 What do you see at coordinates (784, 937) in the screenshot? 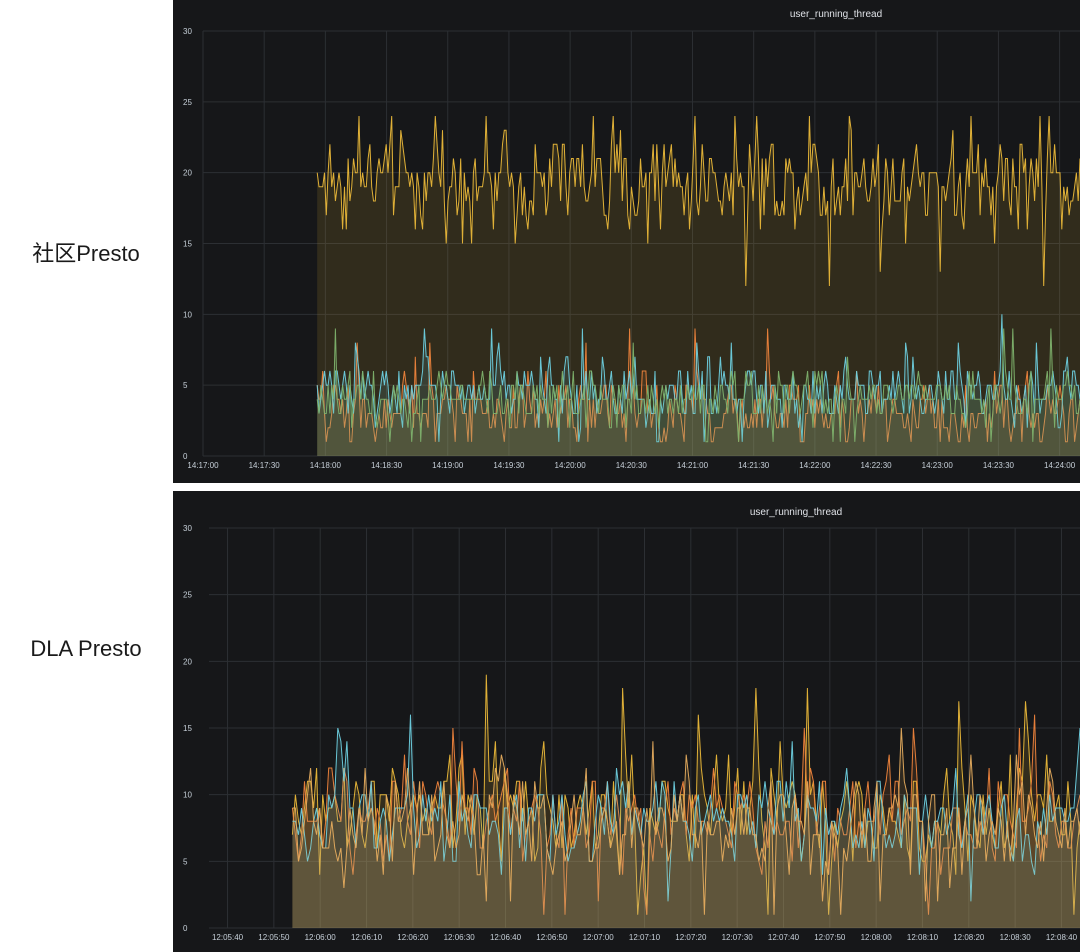
I see `x-tick-label: 12:07:40` at bounding box center [784, 937].